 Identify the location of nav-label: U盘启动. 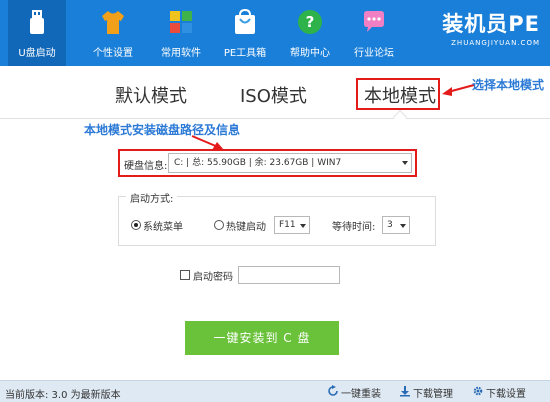
(37, 53).